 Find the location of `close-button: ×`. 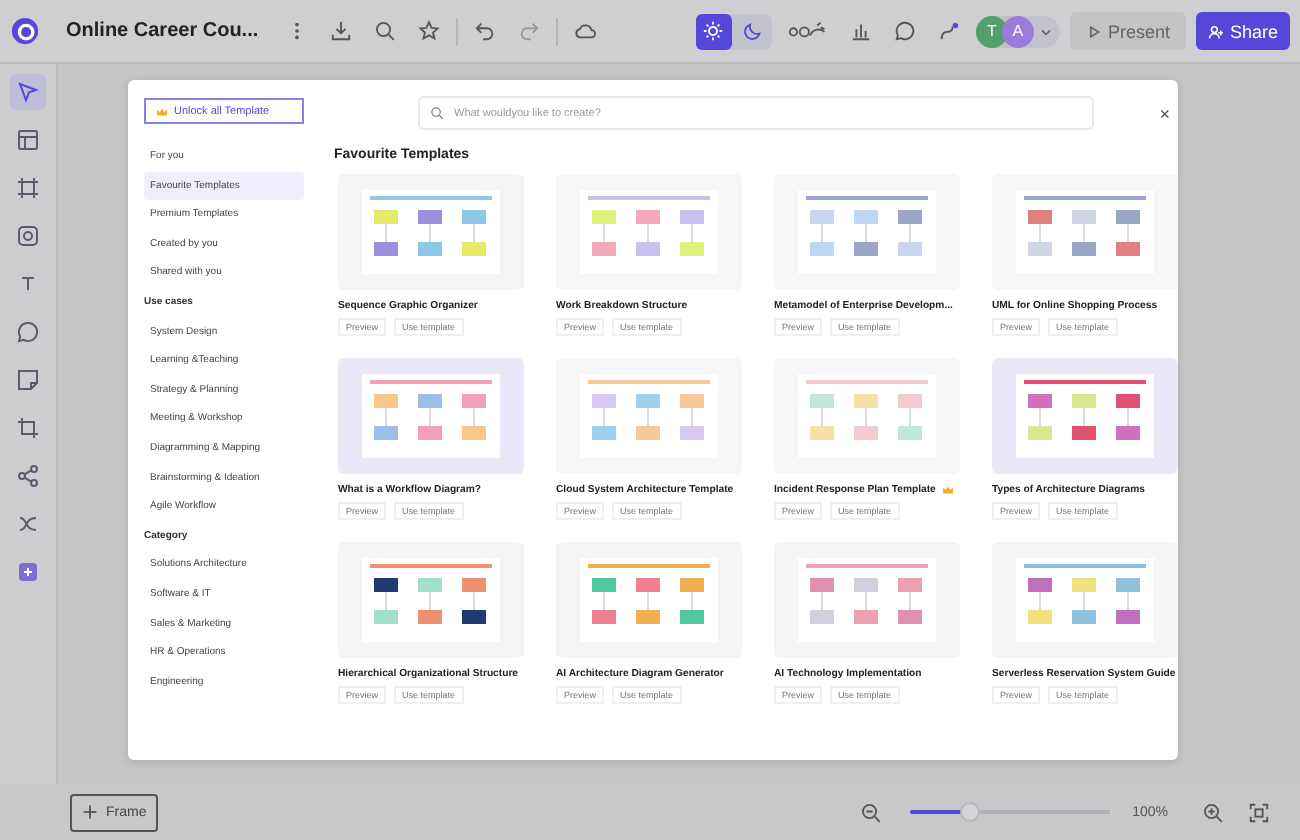

close-button: × is located at coordinates (1164, 113).